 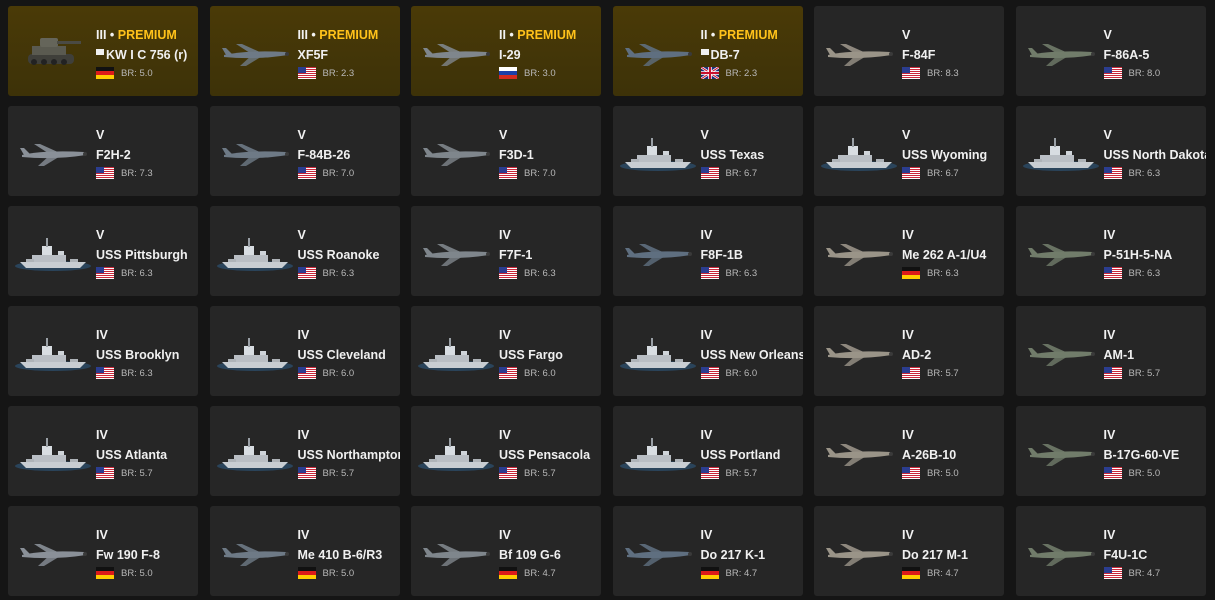 I want to click on vehicle-card: V USS North Dakota BR: 6.3, so click(x=1110, y=151).